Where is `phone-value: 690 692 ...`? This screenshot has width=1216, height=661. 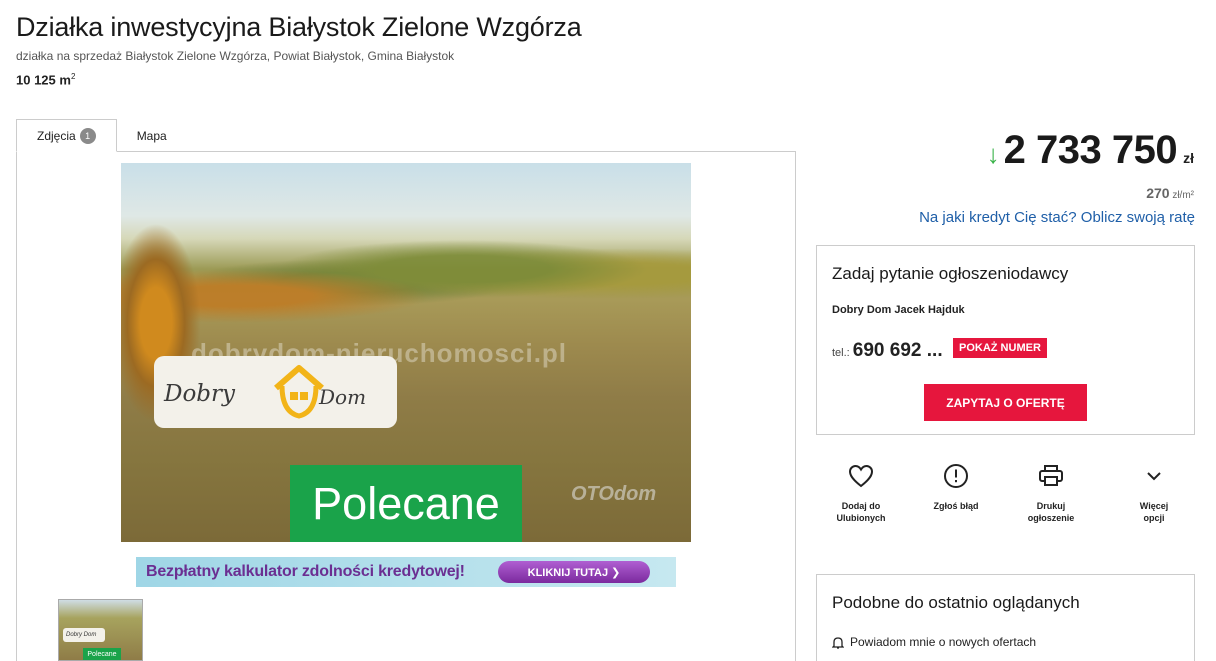 phone-value: 690 692 ... is located at coordinates (897, 350).